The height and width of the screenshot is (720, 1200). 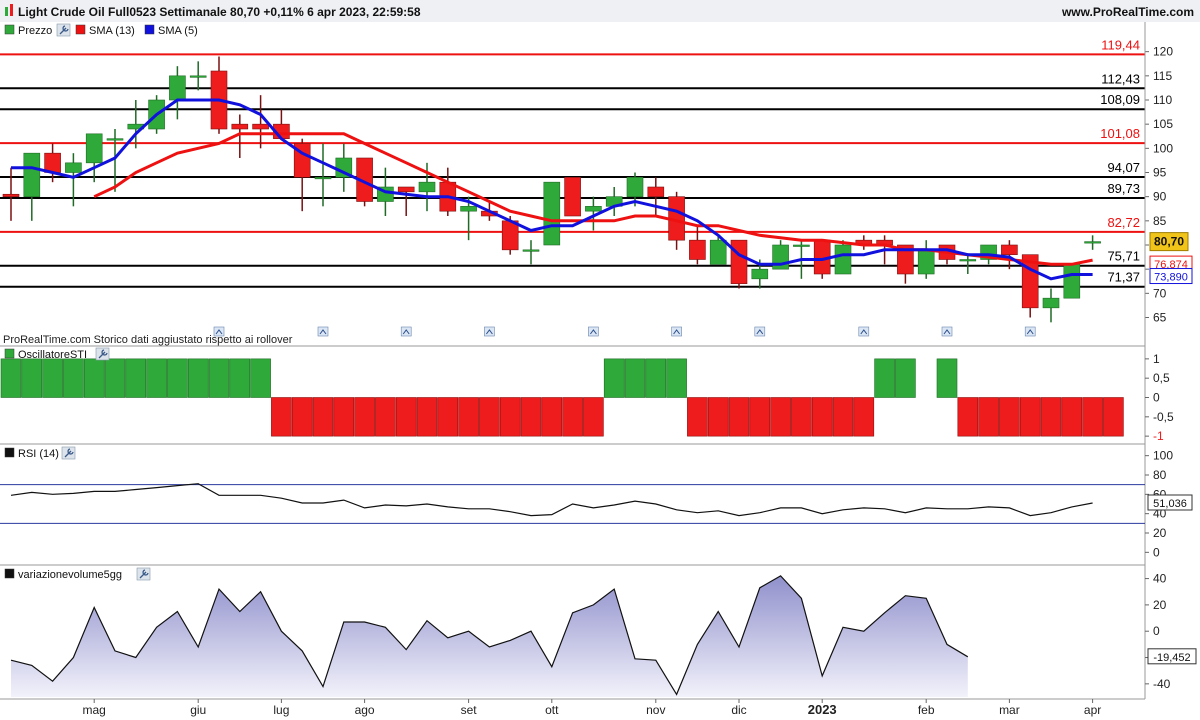 I want to click on sti-y-tick-label: 0,5, so click(x=1161, y=378).